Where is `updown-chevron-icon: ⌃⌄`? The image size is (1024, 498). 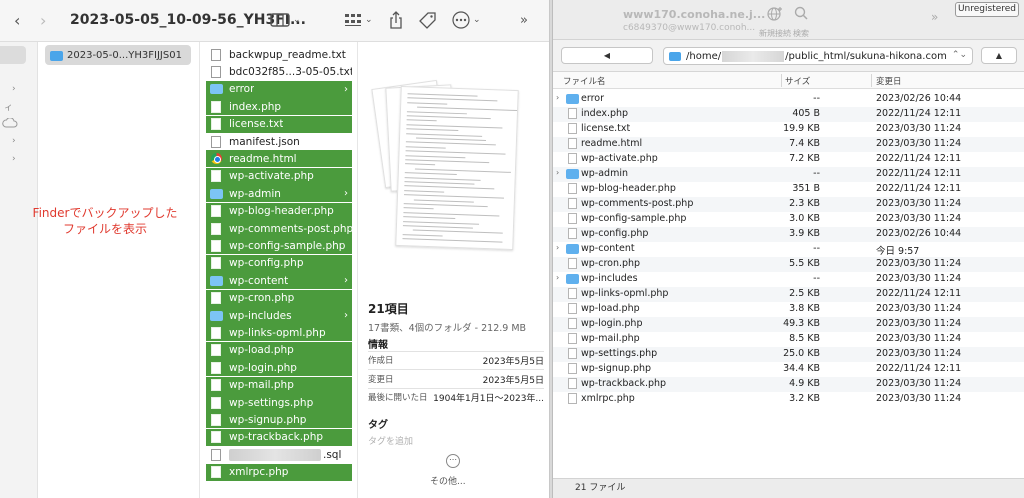
updown-chevron-icon: ⌃⌄ is located at coordinates (959, 55).